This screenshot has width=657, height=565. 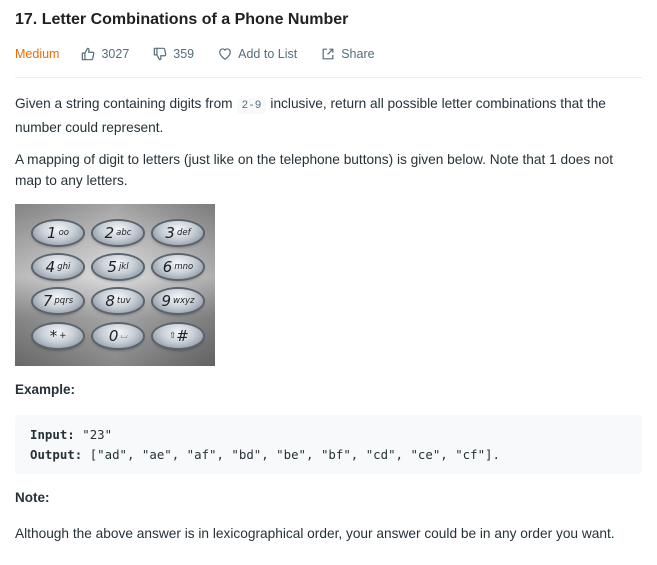 I want to click on input-label: Input:, so click(x=52, y=434).